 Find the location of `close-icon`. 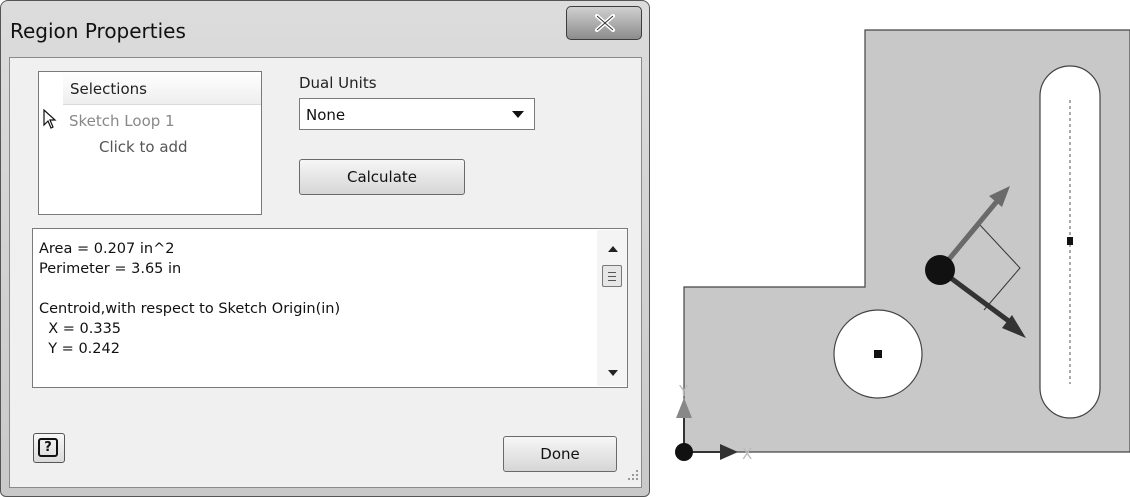

close-icon is located at coordinates (605, 23).